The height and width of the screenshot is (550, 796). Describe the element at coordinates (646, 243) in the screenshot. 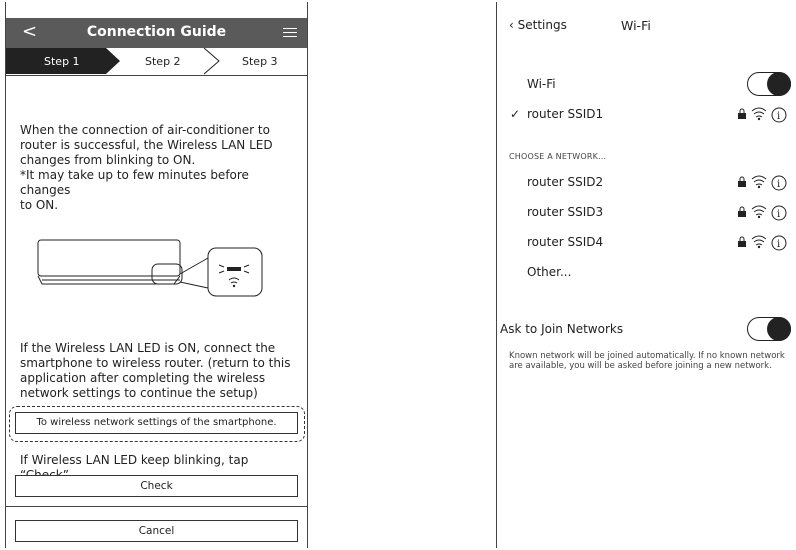

I see `network-row: router SSID4 i` at that location.